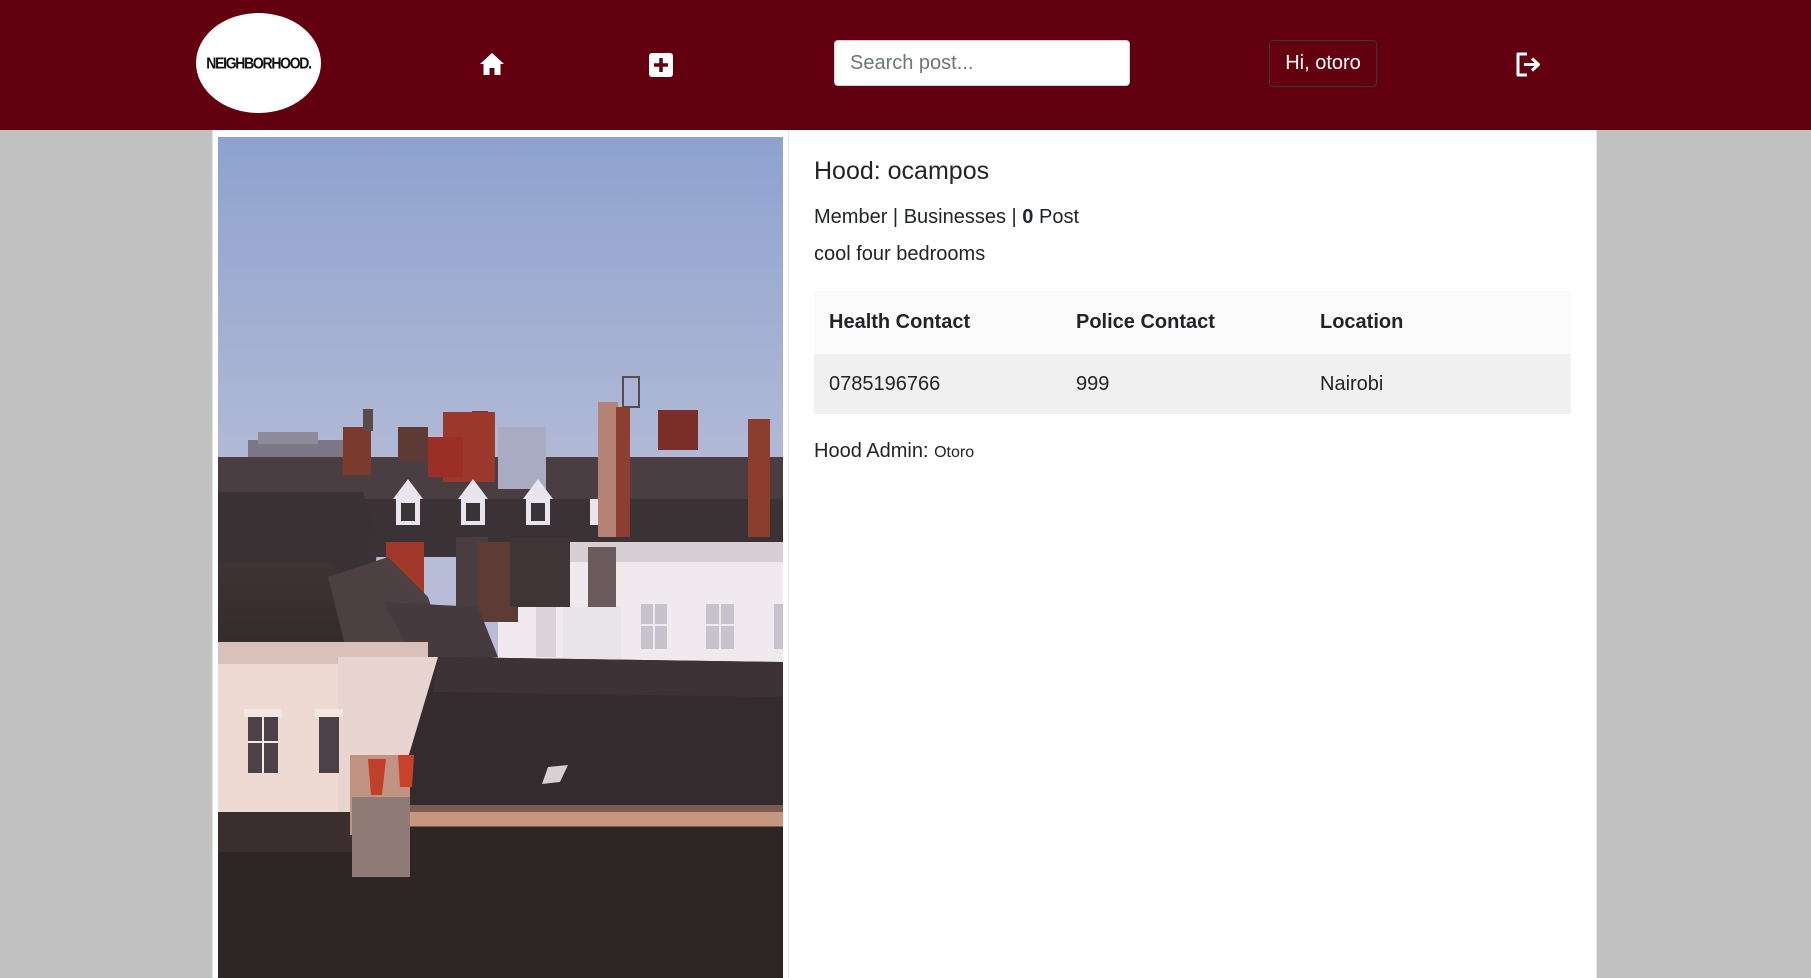 This screenshot has width=1811, height=978. What do you see at coordinates (937, 322) in the screenshot?
I see `column-header-health: Health Contact` at bounding box center [937, 322].